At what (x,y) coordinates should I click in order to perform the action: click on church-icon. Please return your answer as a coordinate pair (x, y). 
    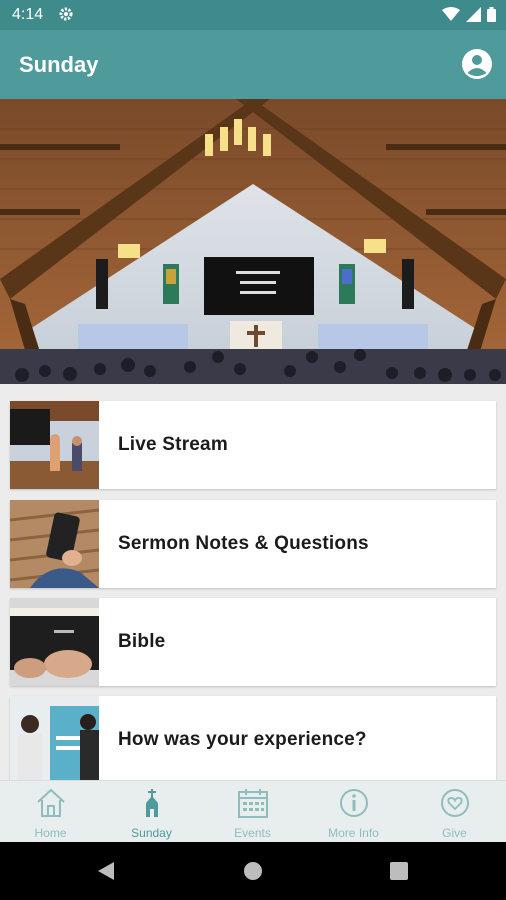
    Looking at the image, I should click on (152, 803).